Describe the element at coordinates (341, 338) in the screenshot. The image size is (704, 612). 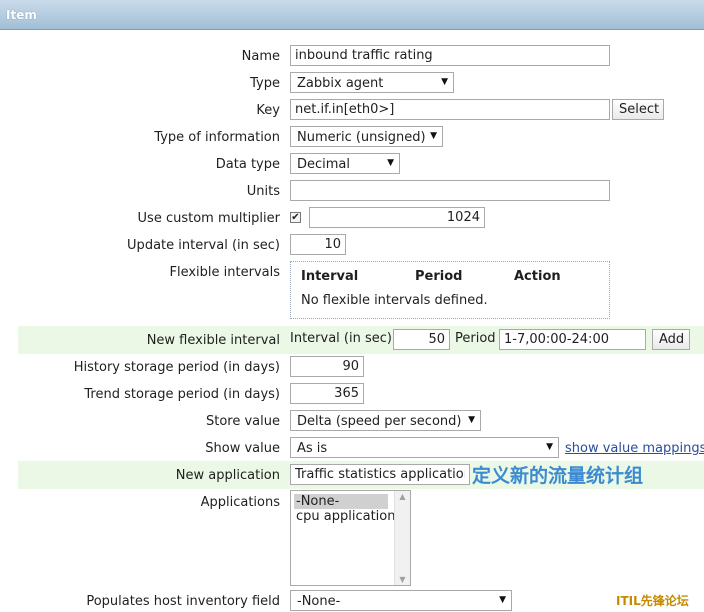
I see `interval-sec-label: Interval (in sec)` at that location.